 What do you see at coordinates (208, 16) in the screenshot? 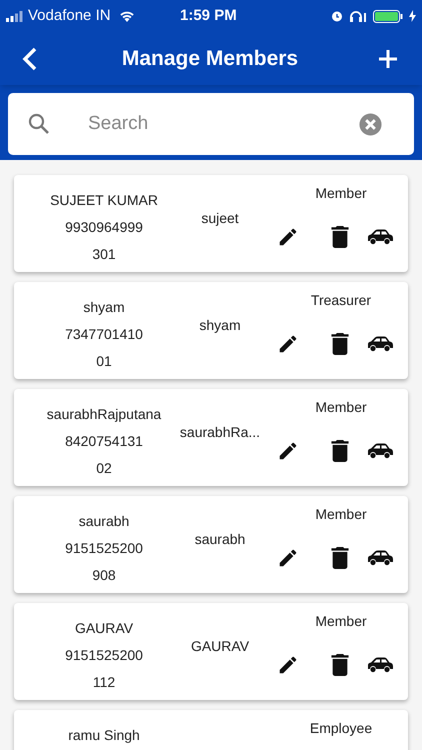
I see `clock-time: 1:59 PM` at bounding box center [208, 16].